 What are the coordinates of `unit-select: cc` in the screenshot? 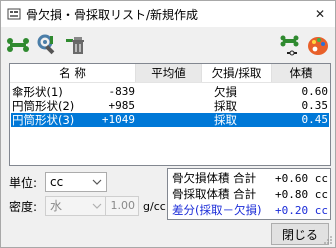 It's located at (76, 182).